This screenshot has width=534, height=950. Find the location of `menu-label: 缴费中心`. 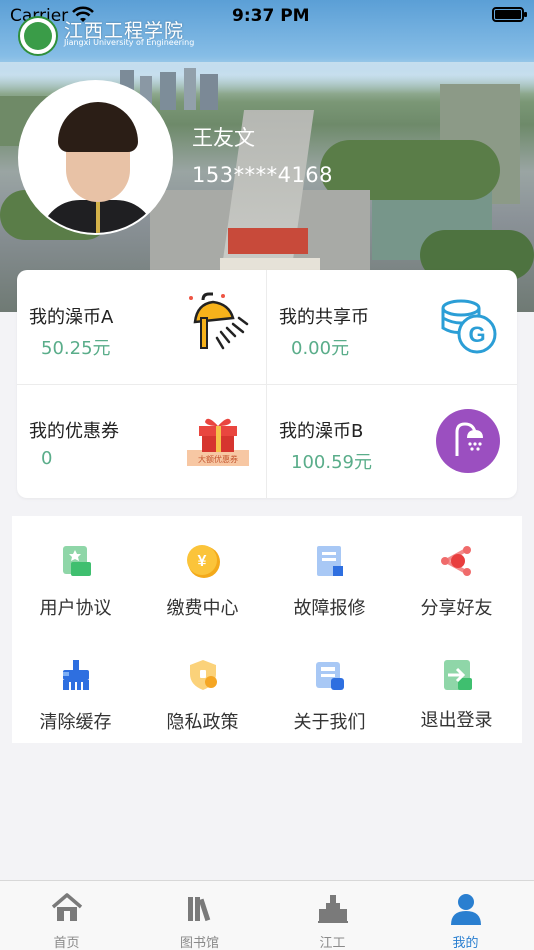

menu-label: 缴费中心 is located at coordinates (202, 608).